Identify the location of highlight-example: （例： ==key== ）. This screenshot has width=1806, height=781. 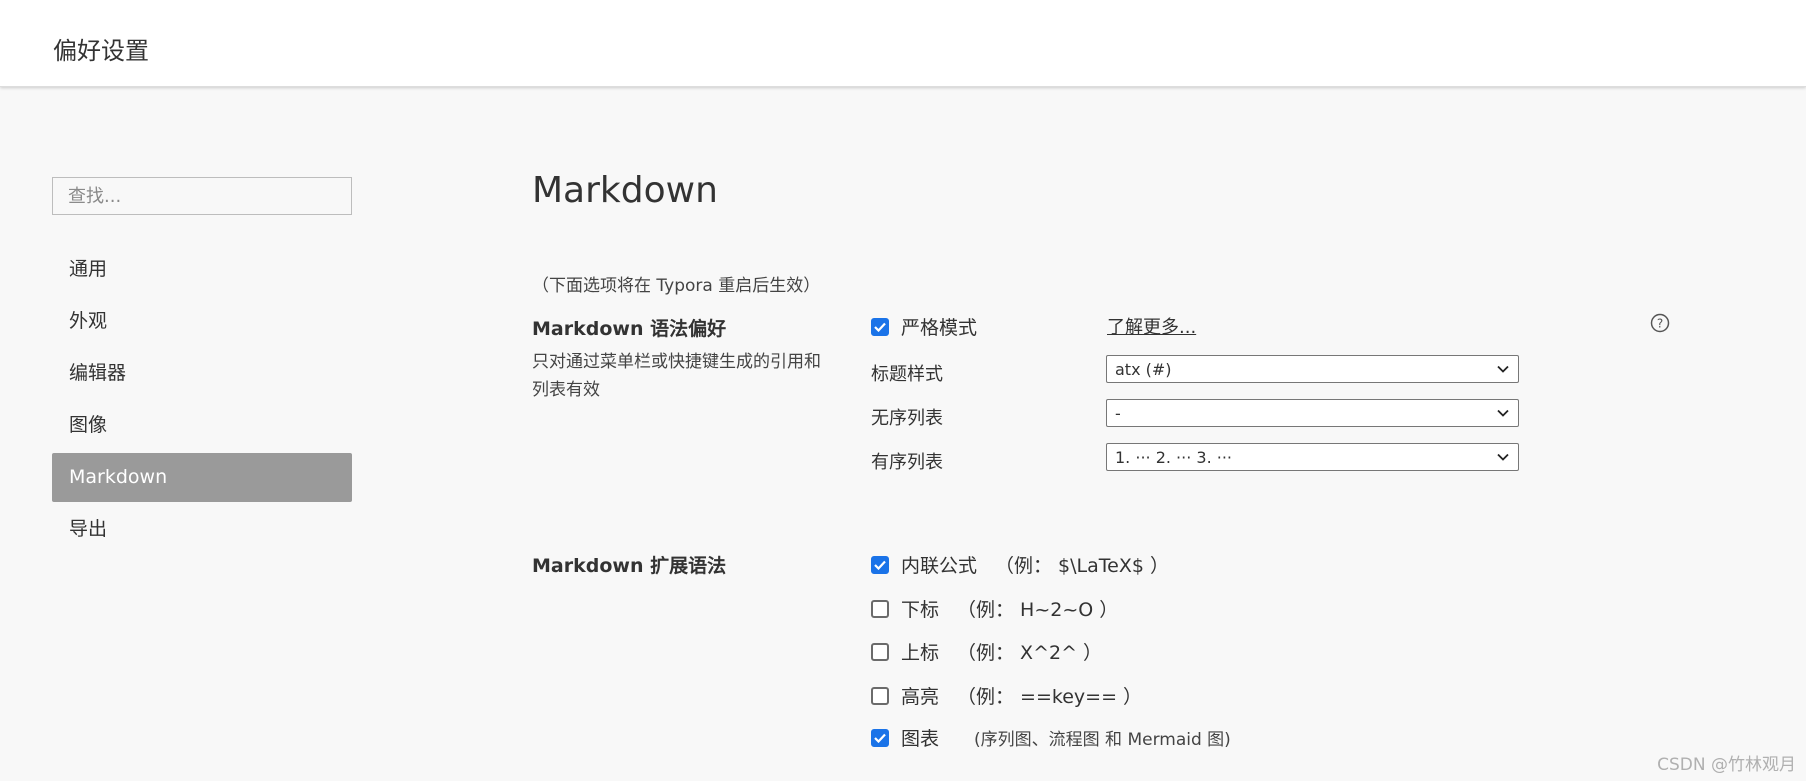
(1050, 697).